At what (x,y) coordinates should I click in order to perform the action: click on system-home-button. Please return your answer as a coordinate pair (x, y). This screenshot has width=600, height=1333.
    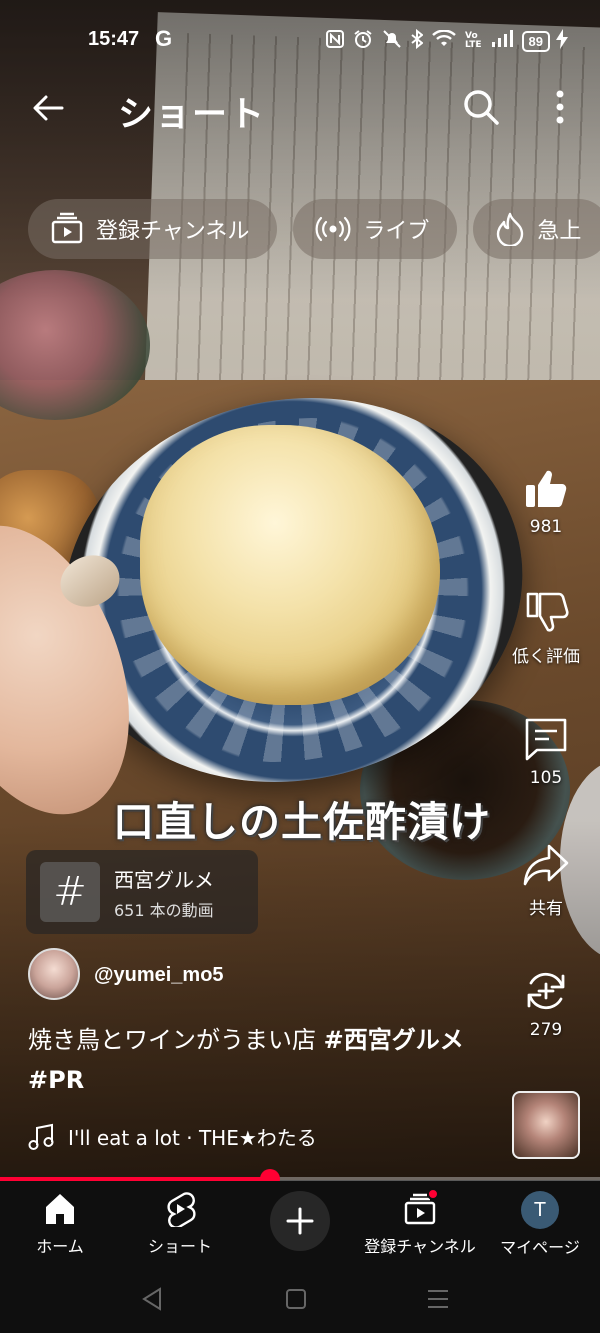
    Looking at the image, I should click on (296, 1299).